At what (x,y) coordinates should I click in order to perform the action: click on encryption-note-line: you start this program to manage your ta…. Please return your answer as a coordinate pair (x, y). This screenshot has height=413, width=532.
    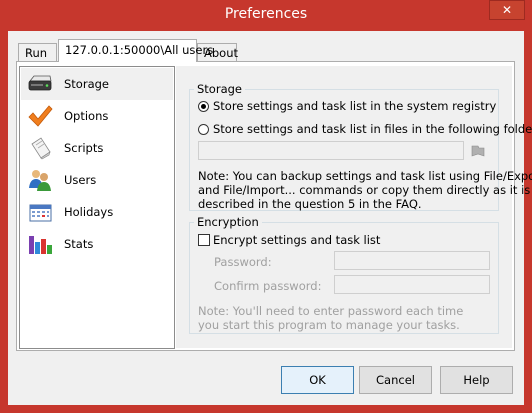
    Looking at the image, I should click on (329, 325).